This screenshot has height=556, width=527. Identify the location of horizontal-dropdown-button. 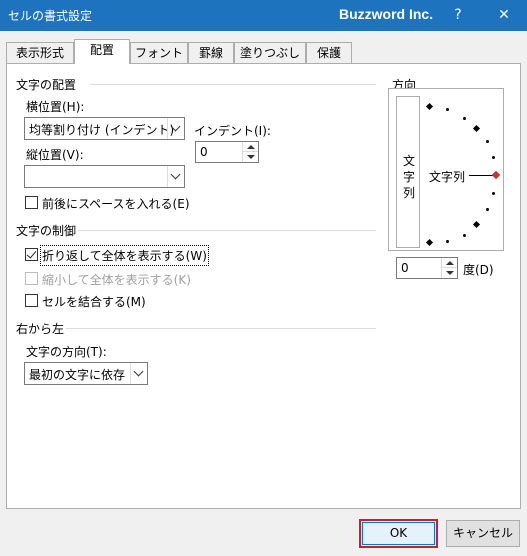
(175, 128).